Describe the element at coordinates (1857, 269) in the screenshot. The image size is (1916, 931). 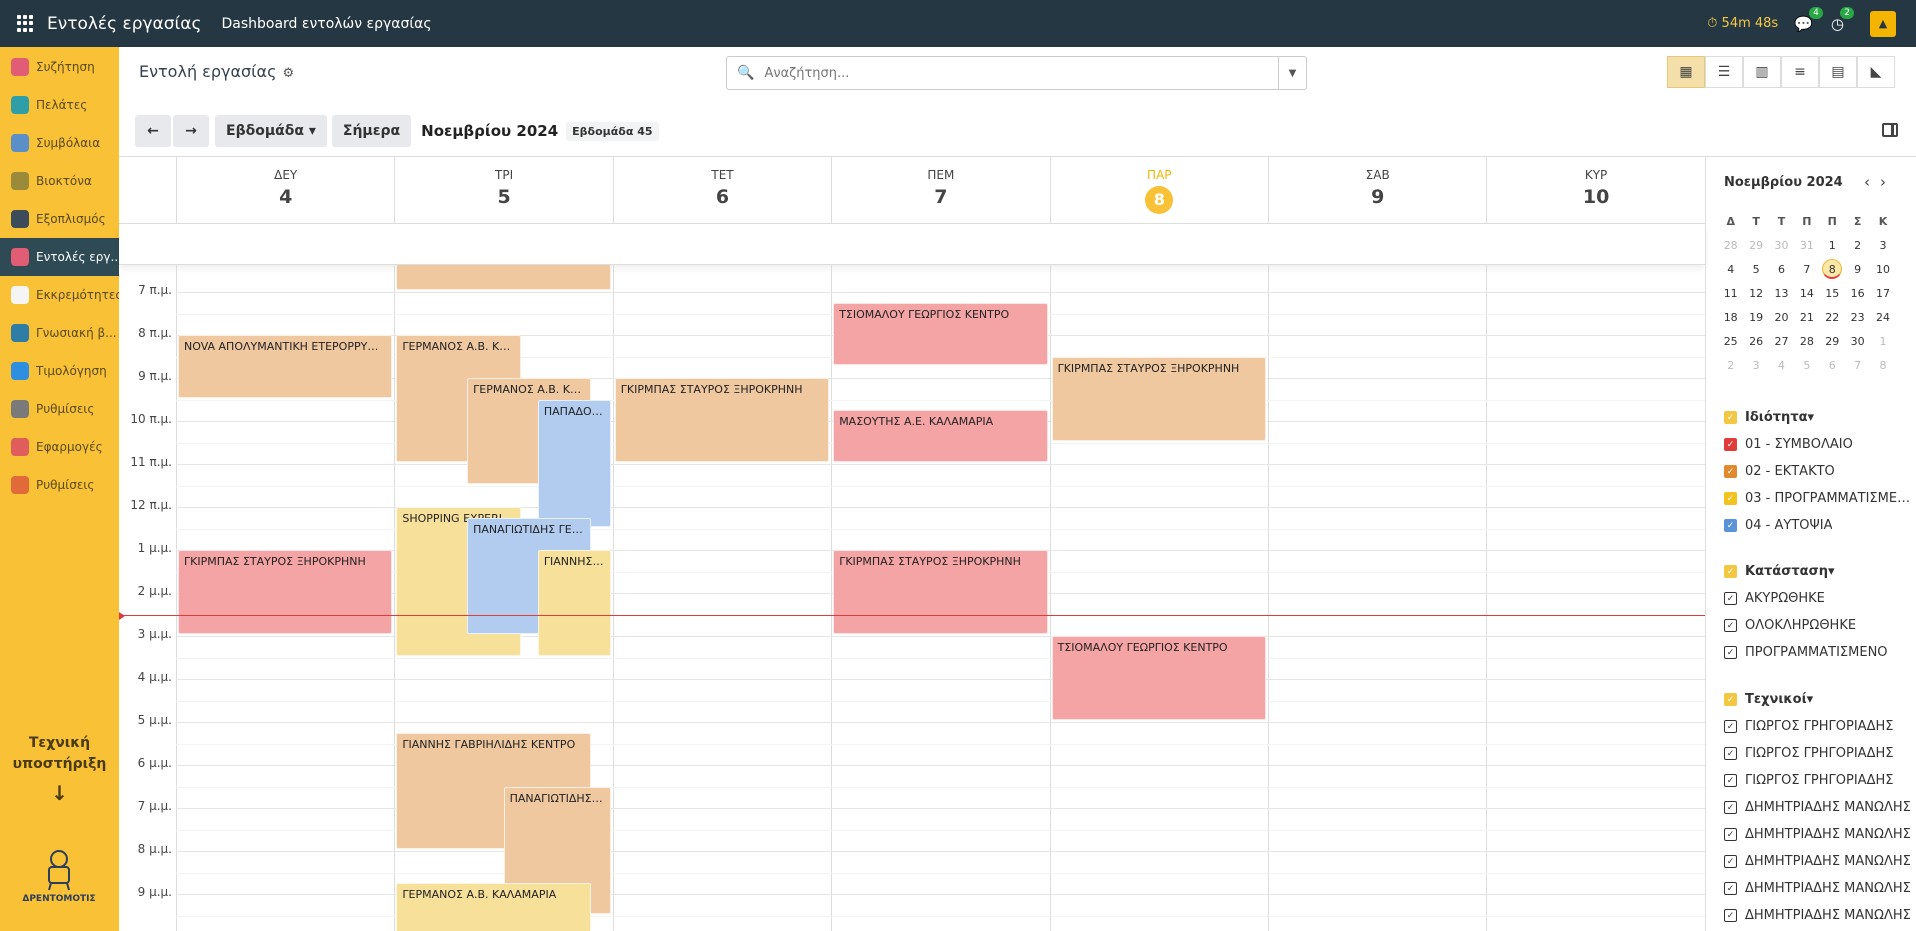
I see `mini-calendar-day: 9` at that location.